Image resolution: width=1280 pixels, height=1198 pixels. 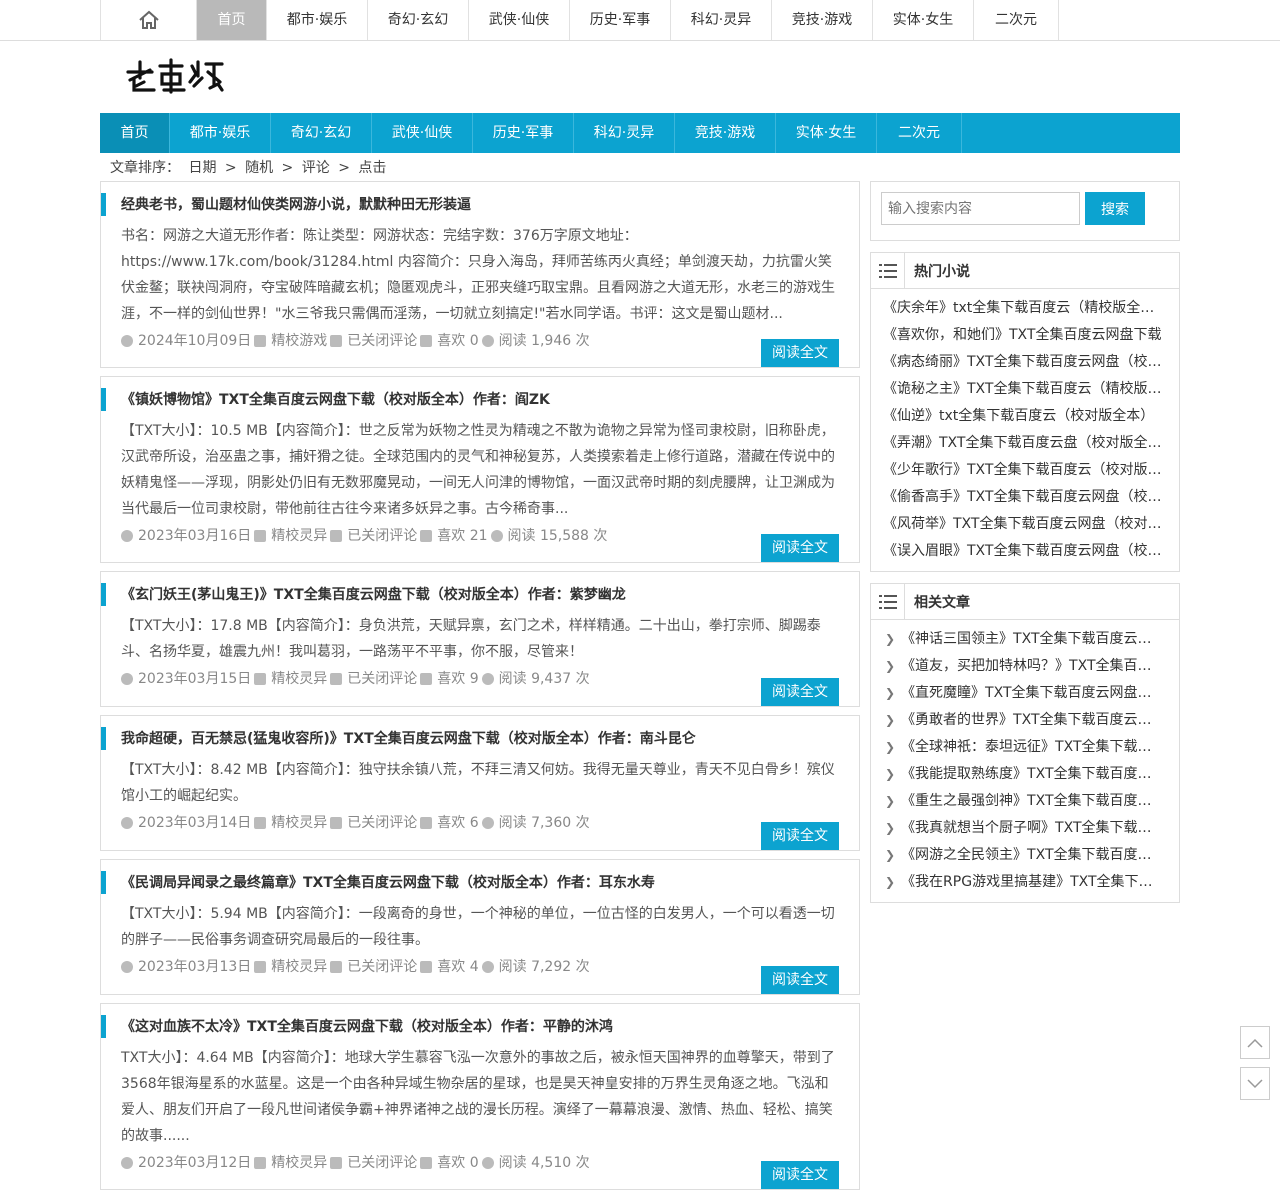 What do you see at coordinates (422, 133) in the screenshot?
I see `main-nav-item-wuxia: 武侠·仙侠` at bounding box center [422, 133].